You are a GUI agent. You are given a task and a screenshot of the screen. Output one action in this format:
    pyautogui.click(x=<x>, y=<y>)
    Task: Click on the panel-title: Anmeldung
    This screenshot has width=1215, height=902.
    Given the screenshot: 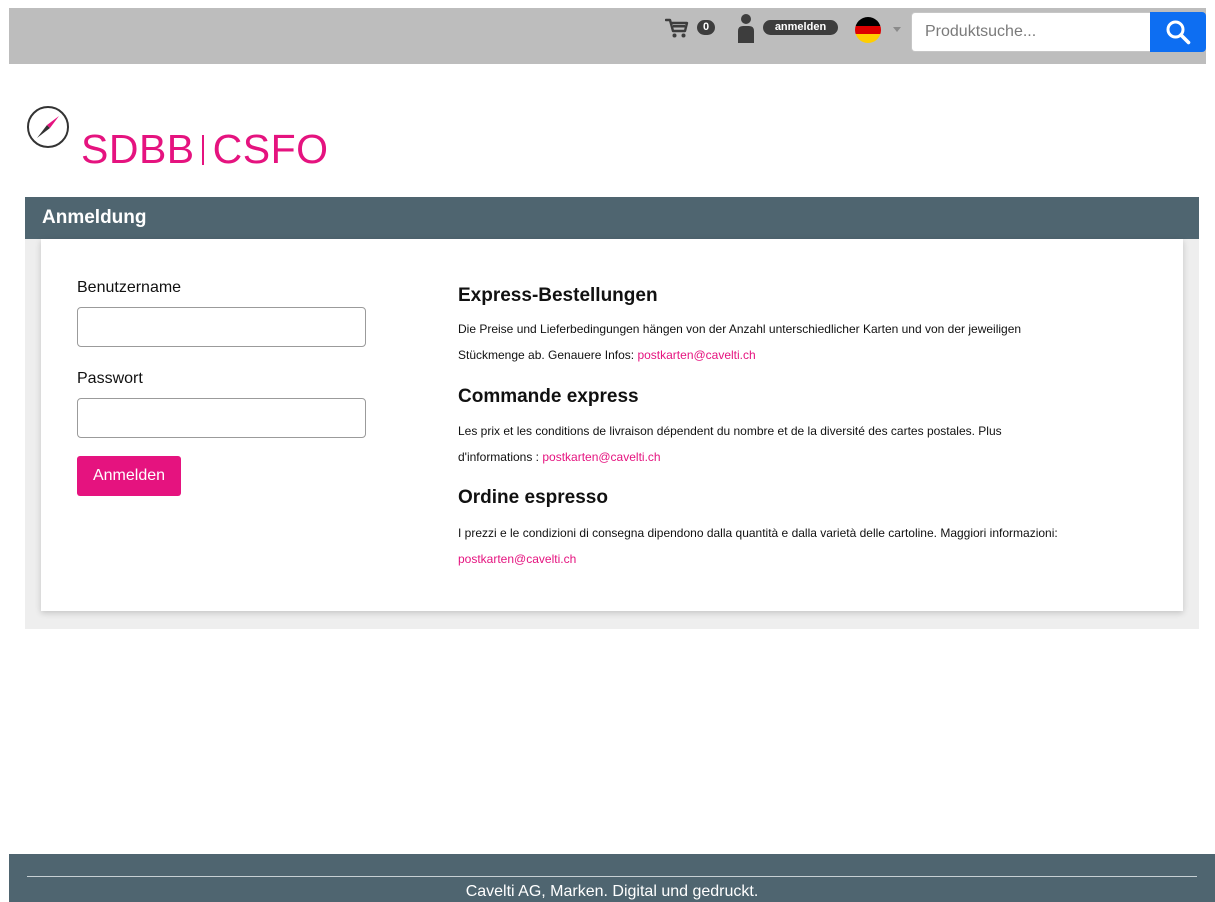 What is the action you would take?
    pyautogui.click(x=612, y=218)
    